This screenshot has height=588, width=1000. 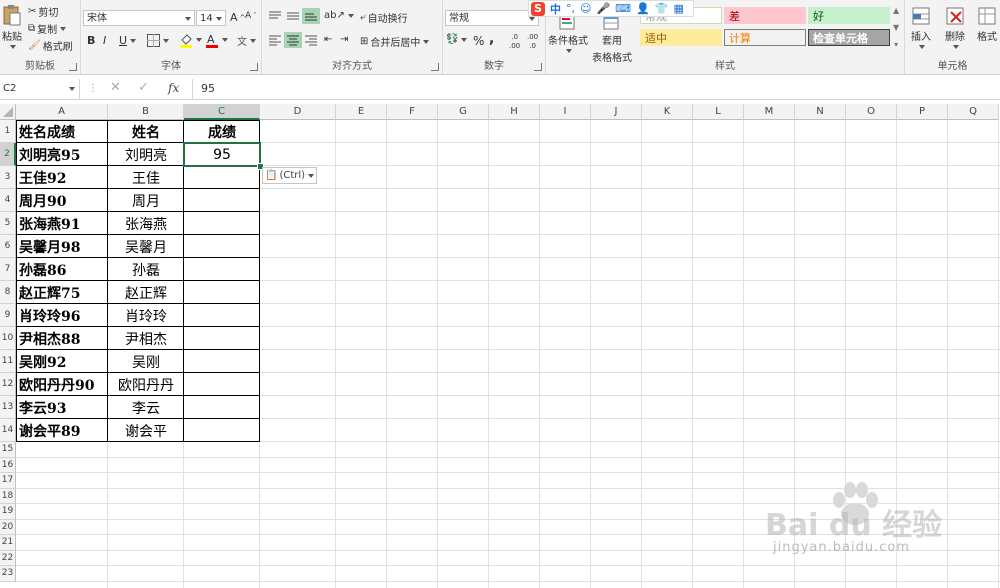 What do you see at coordinates (128, 40) in the screenshot?
I see `underline-button: U` at bounding box center [128, 40].